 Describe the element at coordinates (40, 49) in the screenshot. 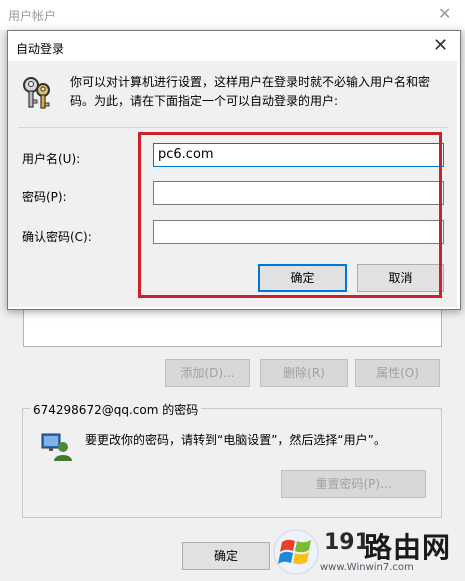

I see `dialog-title: 自动登录` at that location.